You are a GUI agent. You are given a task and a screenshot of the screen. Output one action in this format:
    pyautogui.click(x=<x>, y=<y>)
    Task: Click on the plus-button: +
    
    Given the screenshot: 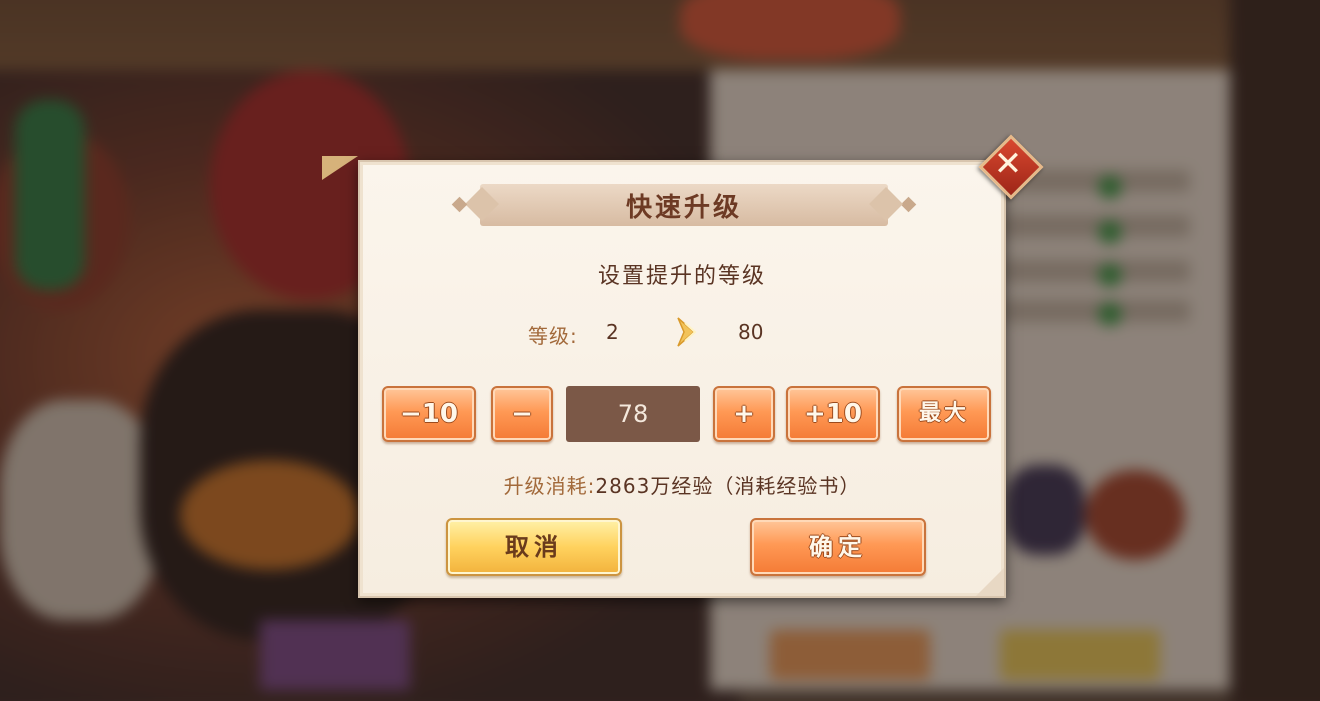 What is the action you would take?
    pyautogui.click(x=744, y=414)
    